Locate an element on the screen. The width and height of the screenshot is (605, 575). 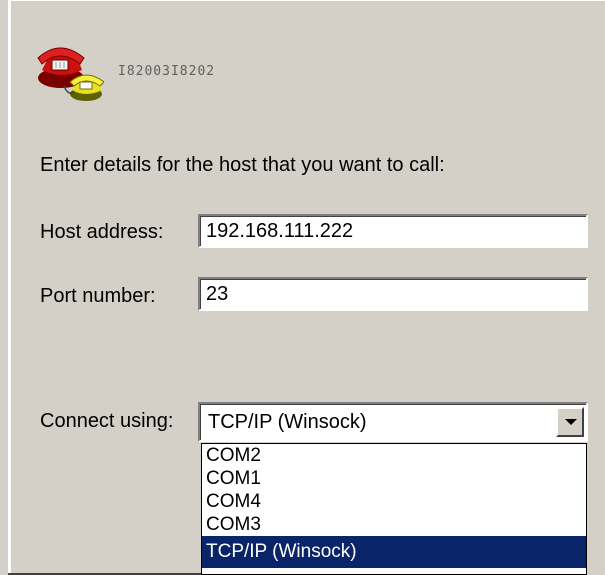
chevron-down-icon is located at coordinates (571, 422).